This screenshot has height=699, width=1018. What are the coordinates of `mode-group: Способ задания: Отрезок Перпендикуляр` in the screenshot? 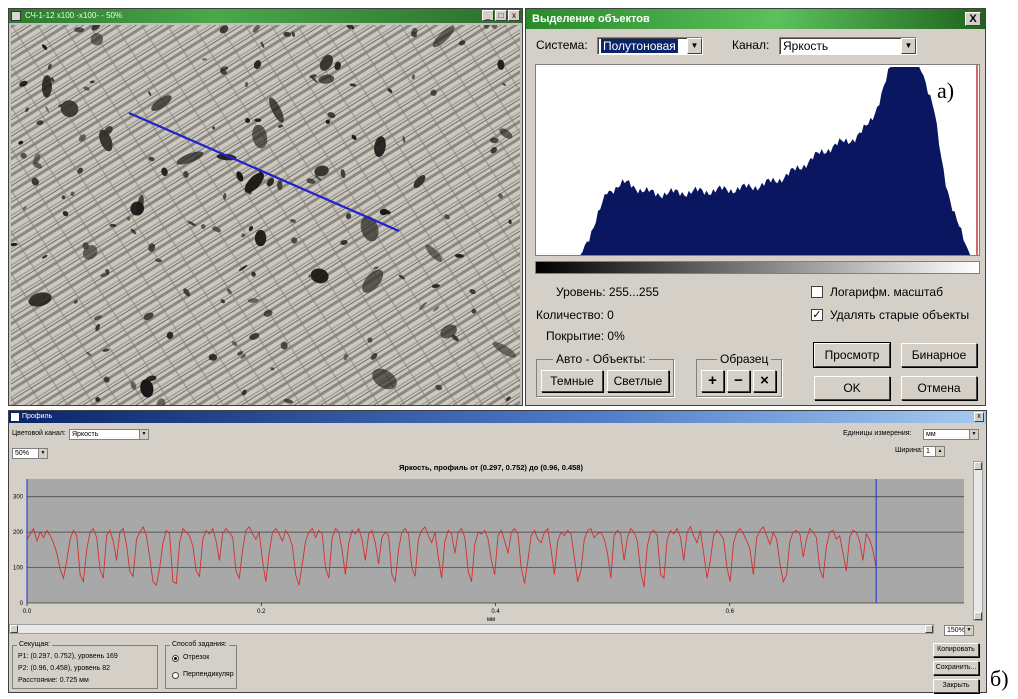 It's located at (201, 665).